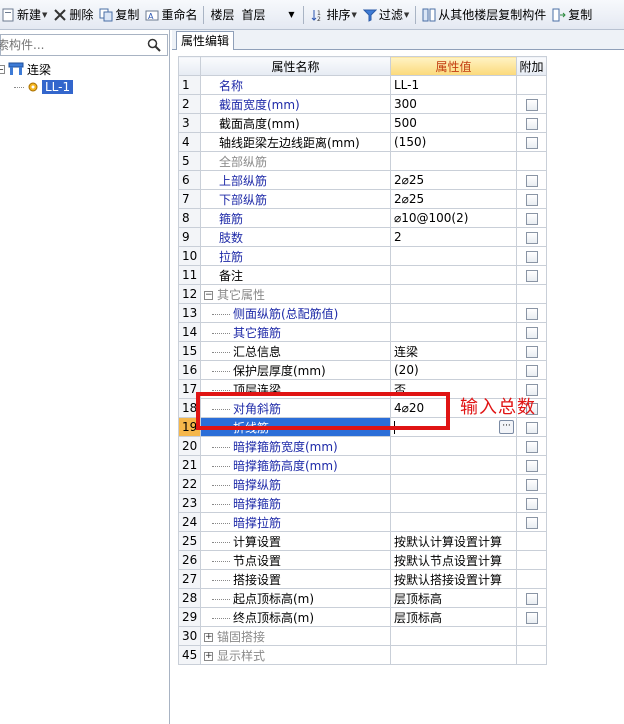  I want to click on table-row: 14 其它箍筋, so click(362, 332).